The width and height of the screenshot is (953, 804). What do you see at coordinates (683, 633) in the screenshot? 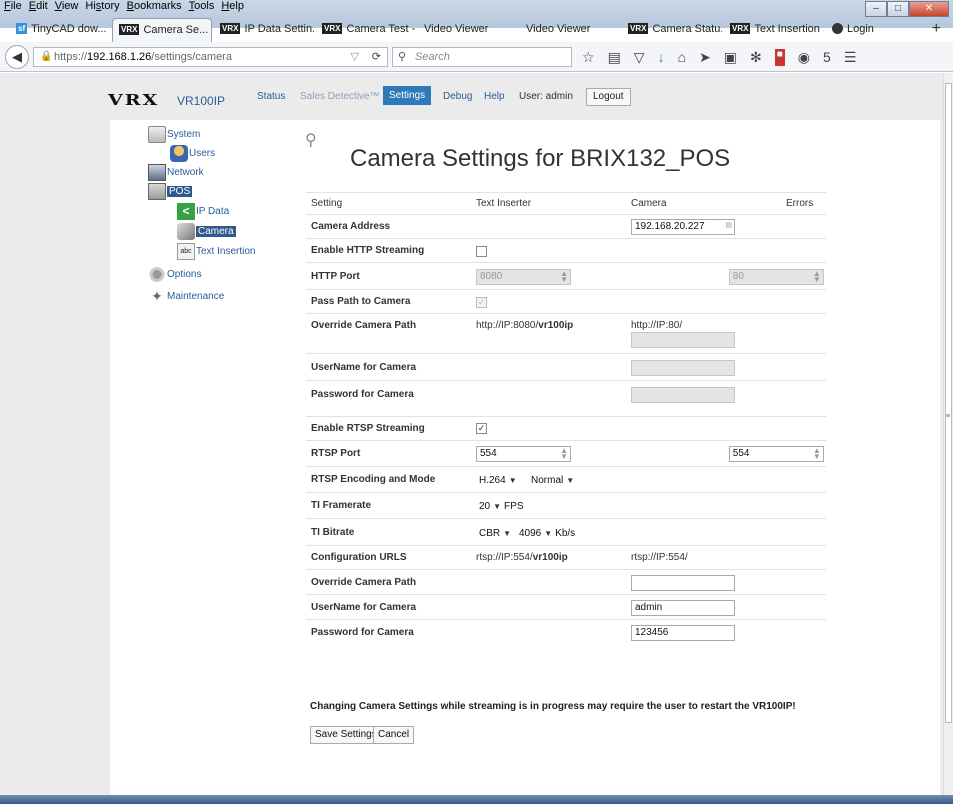
I see `rtsp-password-input: 123456` at bounding box center [683, 633].